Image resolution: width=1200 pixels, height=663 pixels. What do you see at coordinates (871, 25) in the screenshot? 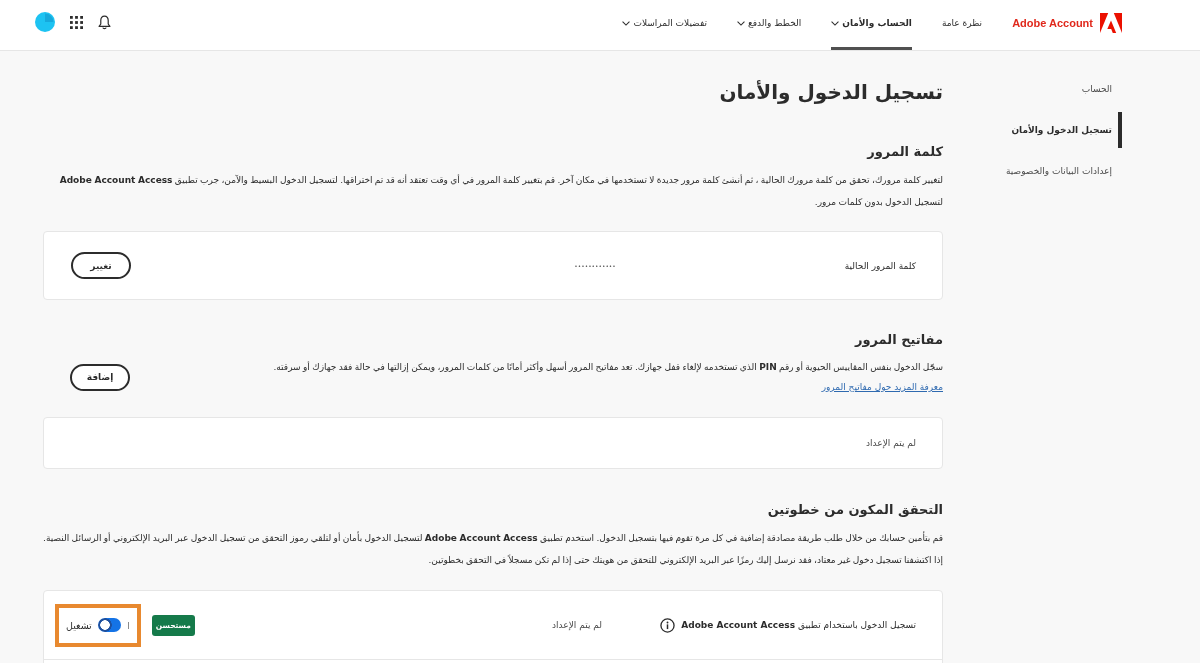
I see `nav-tab: الحساب والأمان` at bounding box center [871, 25].